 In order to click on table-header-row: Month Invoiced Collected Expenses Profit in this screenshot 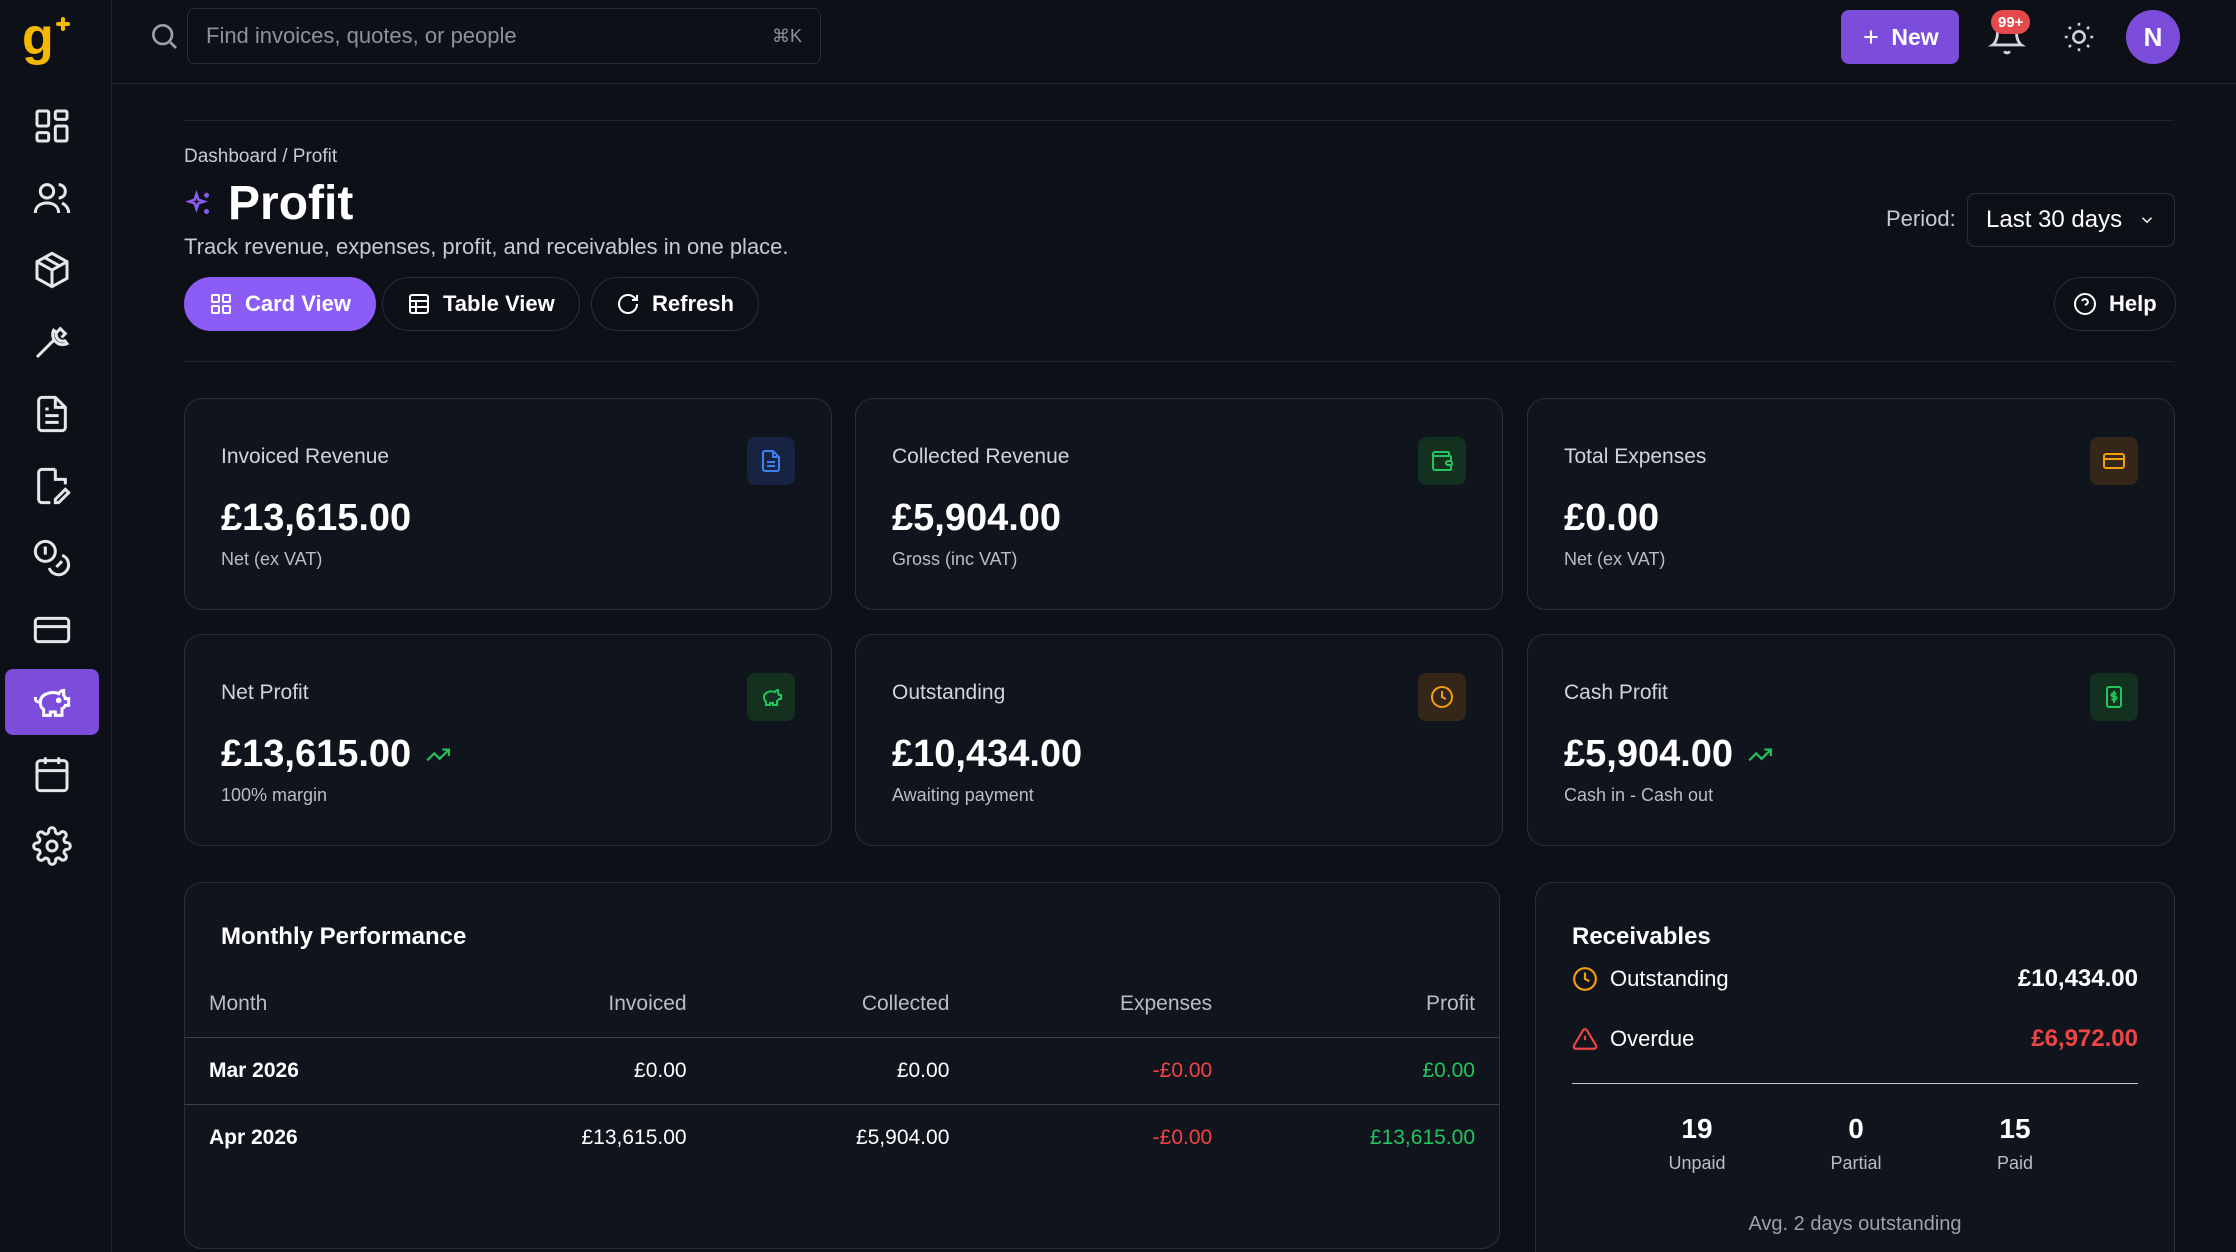, I will do `click(842, 1004)`.